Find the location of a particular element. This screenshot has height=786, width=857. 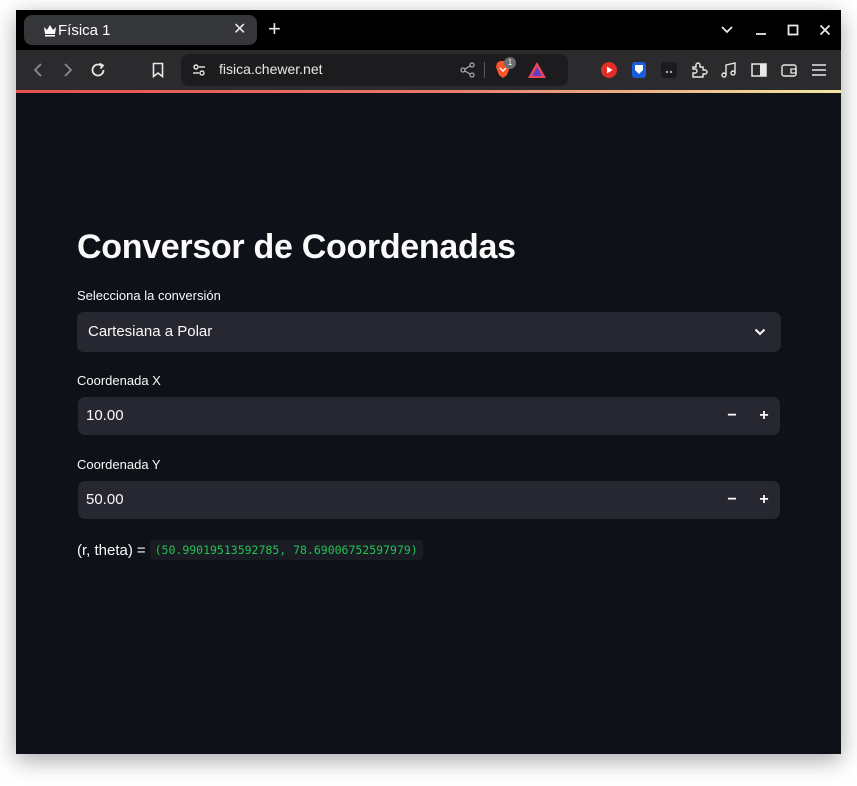

browser-toolbar: fisica.chewer.net 1 is located at coordinates (428, 70).